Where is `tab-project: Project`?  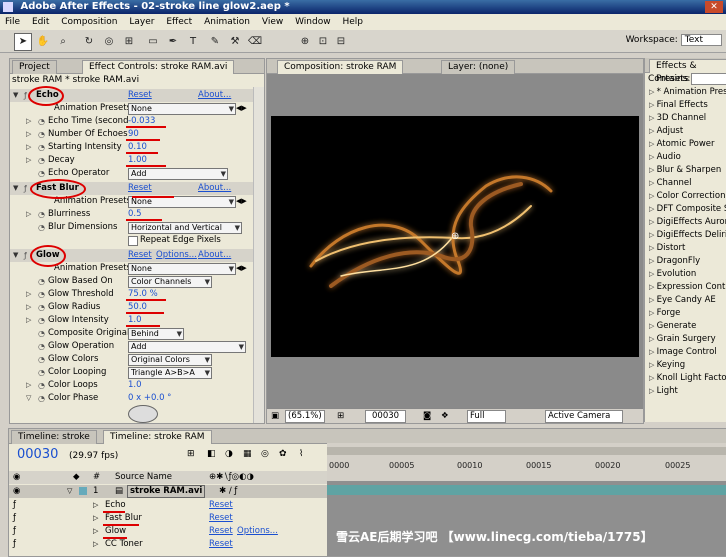
tab-project: Project is located at coordinates (34, 67).